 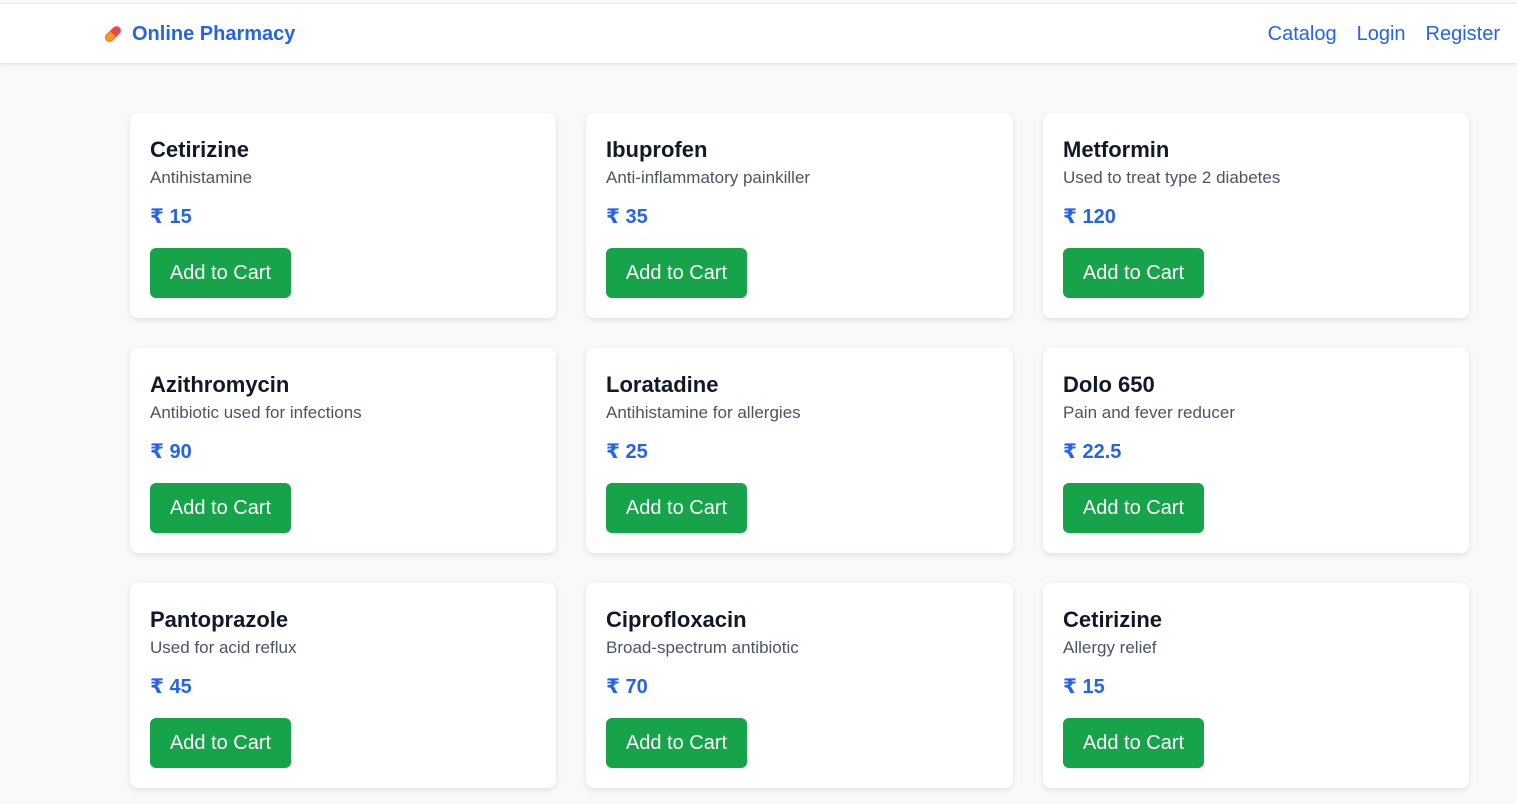 I want to click on product-description: Antihistamine for allergies, so click(x=703, y=412).